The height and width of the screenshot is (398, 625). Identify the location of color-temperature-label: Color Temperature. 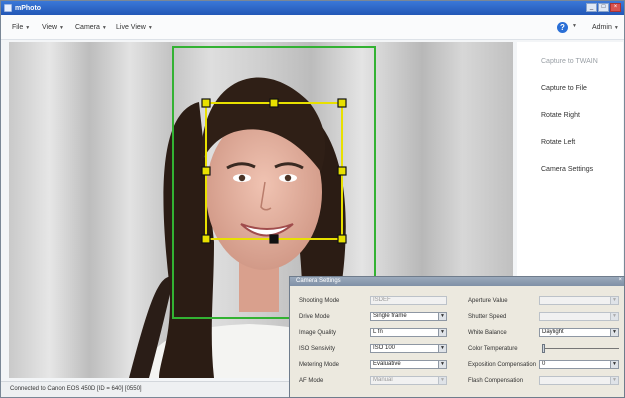
(493, 349).